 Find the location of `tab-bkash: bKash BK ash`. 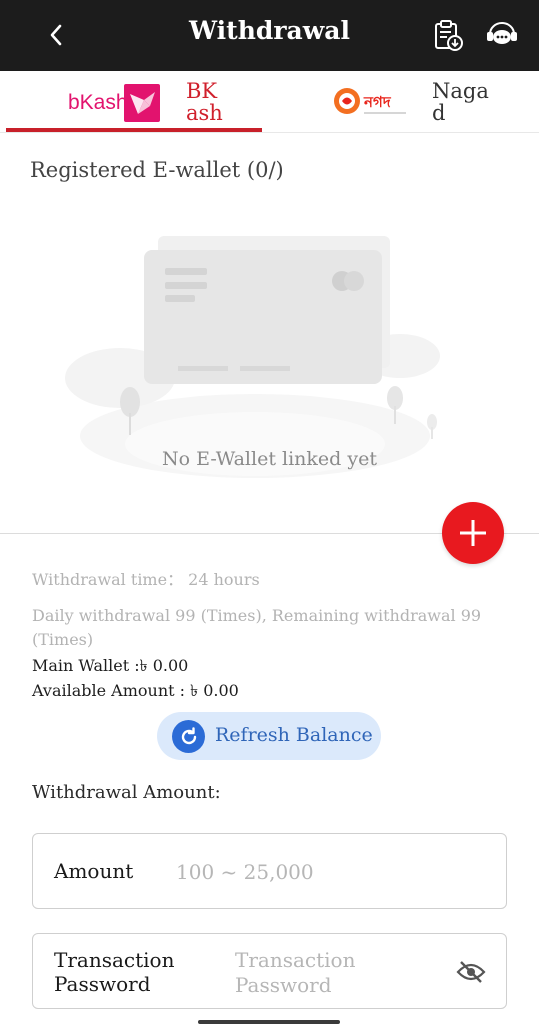

tab-bkash: bKash BK ash is located at coordinates (134, 102).